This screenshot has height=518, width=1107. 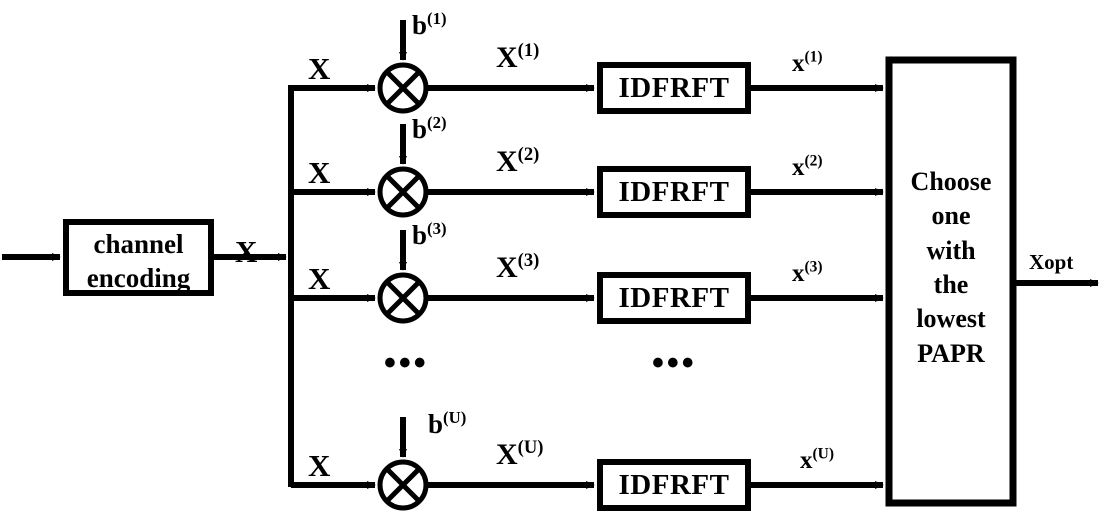 I want to click on row1-phase-label: b(1), so click(x=429, y=24).